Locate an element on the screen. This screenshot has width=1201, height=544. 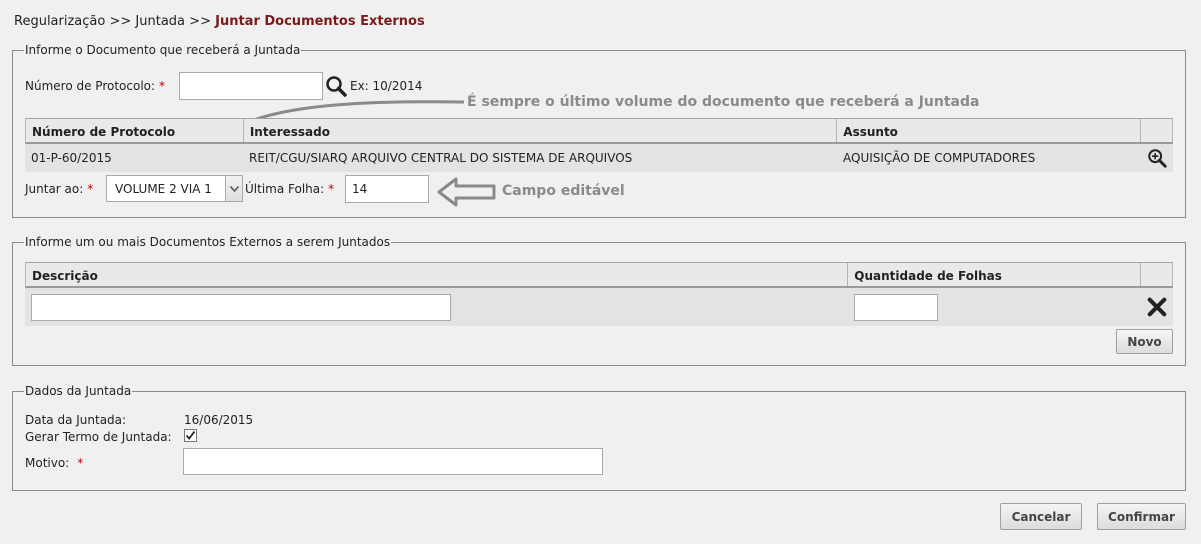
protocol-table-header: Número de Protocolo Interessado Assunto is located at coordinates (599, 131).